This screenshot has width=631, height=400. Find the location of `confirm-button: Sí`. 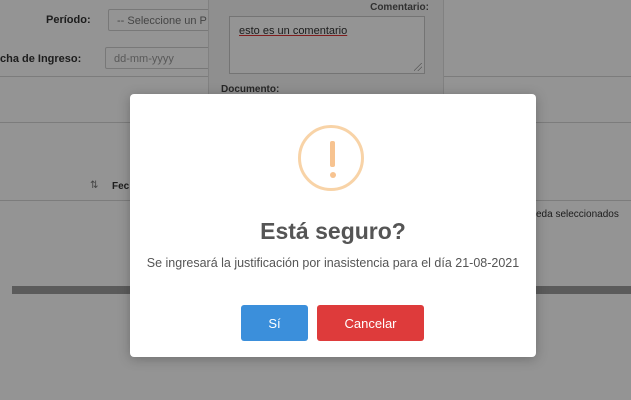

confirm-button: Sí is located at coordinates (274, 323).